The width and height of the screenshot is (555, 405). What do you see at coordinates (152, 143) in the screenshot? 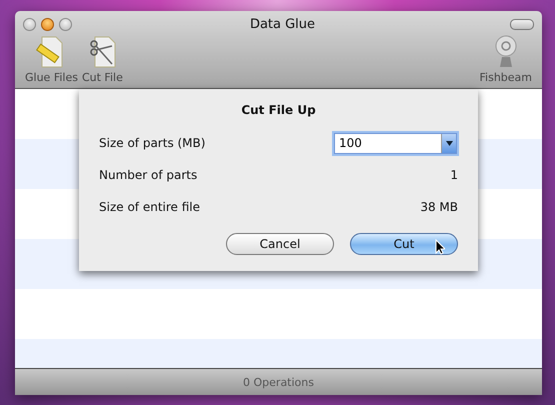
I see `field-label: Size of parts (MB)` at bounding box center [152, 143].